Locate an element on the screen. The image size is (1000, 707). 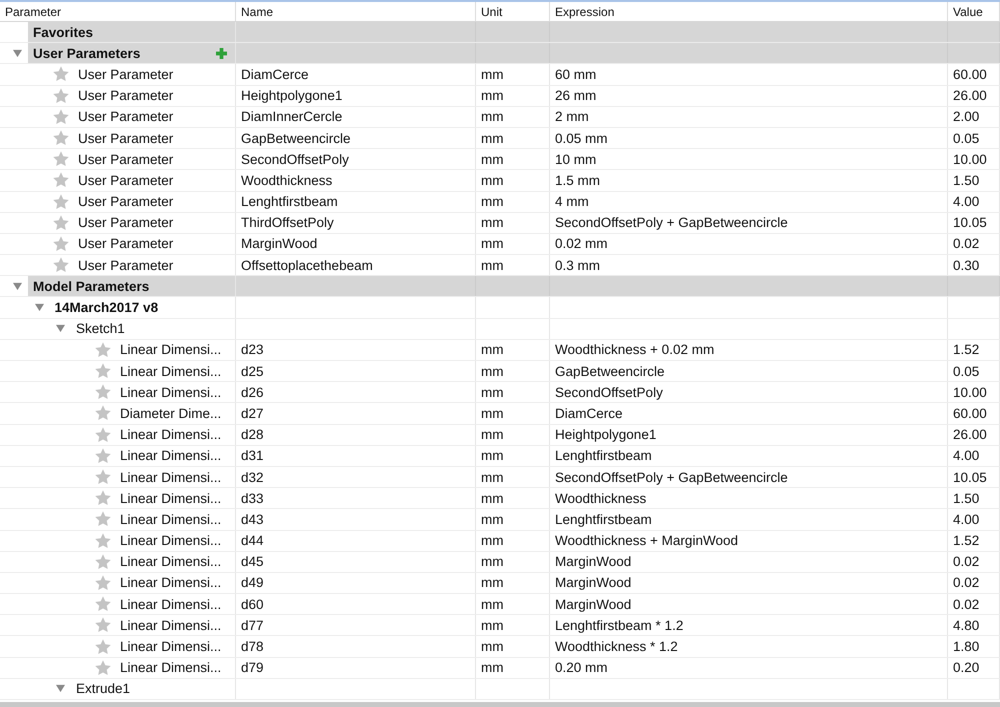
section-heading: Model Parameters is located at coordinates (91, 286).